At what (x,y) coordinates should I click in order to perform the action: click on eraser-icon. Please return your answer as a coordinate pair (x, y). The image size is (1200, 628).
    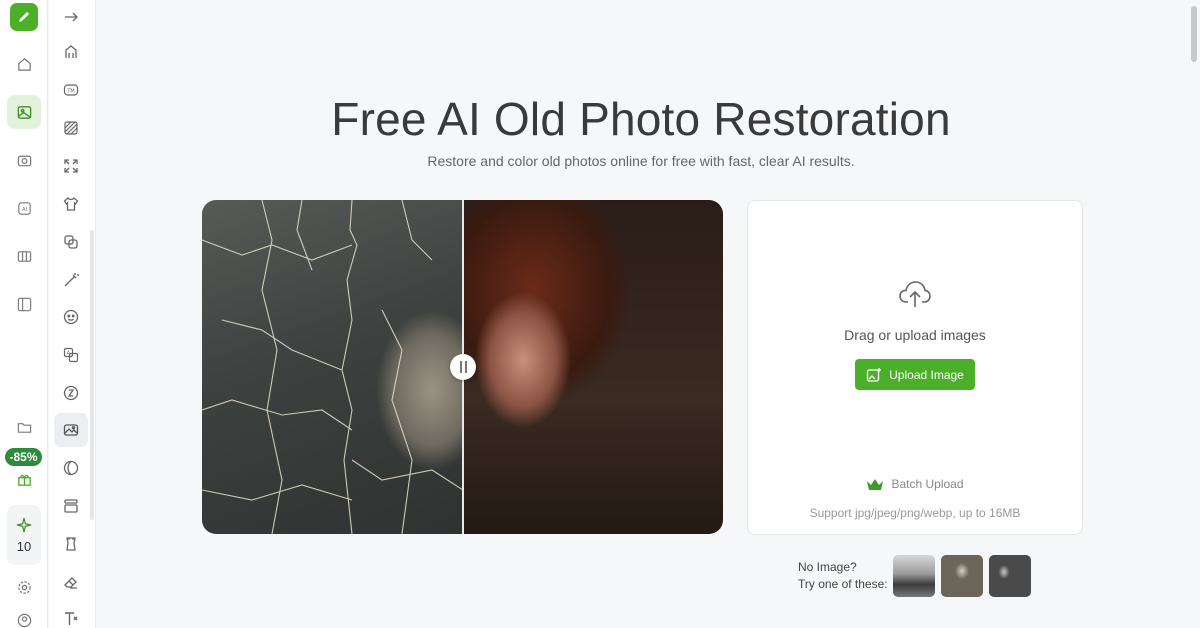
    Looking at the image, I should click on (71, 582).